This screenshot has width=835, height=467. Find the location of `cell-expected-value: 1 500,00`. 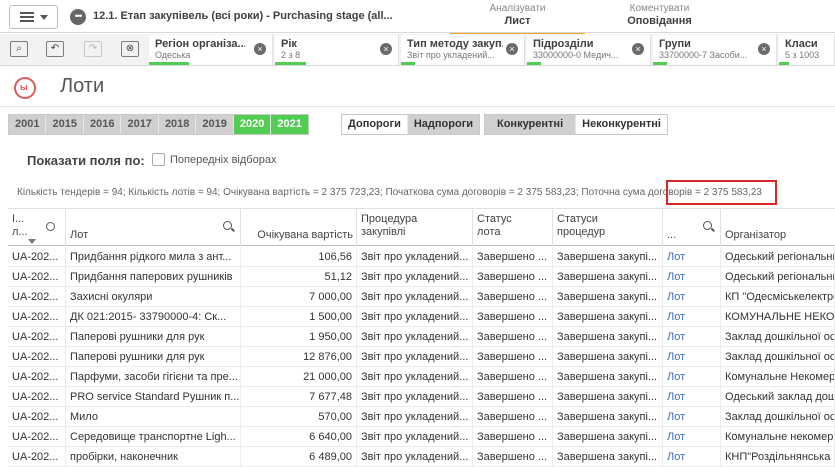

cell-expected-value: 1 500,00 is located at coordinates (299, 317).